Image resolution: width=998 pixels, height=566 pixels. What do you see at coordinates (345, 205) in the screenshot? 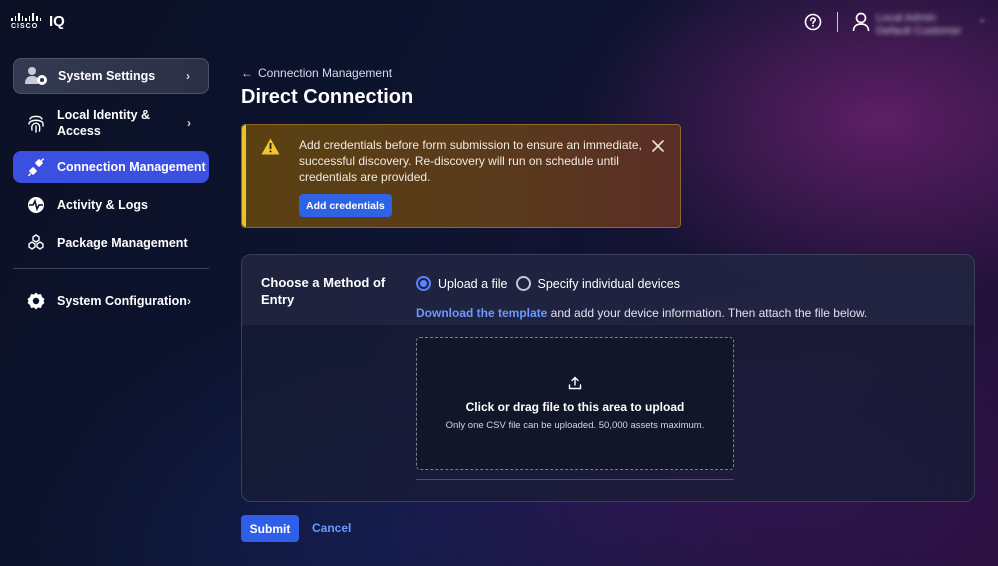
I see `add-credentials-button: Add credentials` at bounding box center [345, 205].